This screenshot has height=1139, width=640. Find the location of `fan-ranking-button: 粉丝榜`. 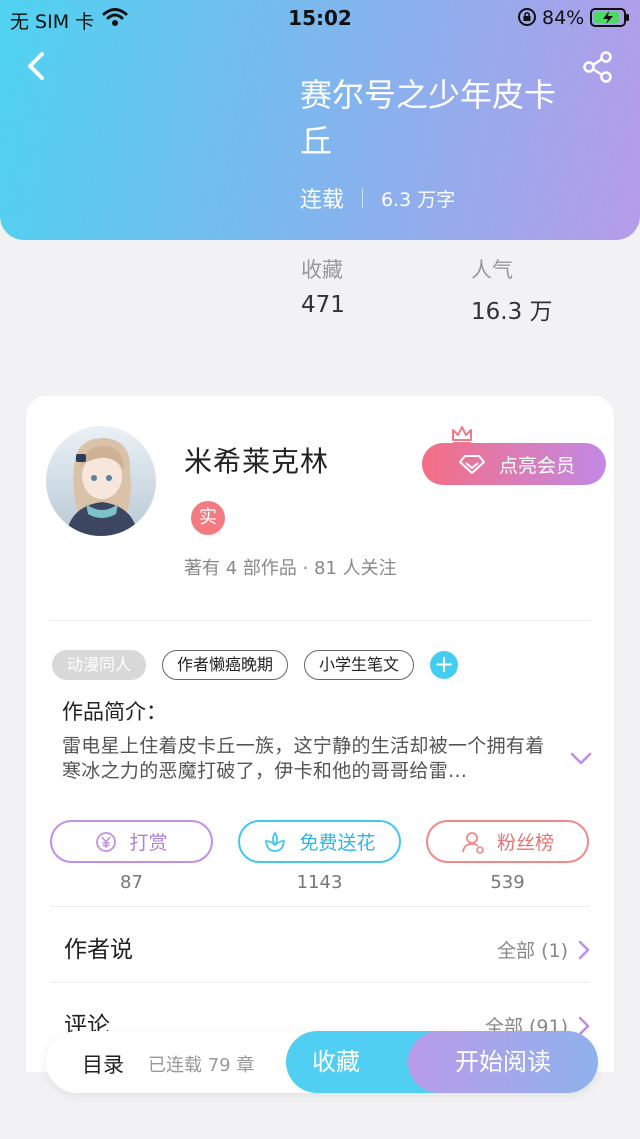

fan-ranking-button: 粉丝榜 is located at coordinates (507, 841).